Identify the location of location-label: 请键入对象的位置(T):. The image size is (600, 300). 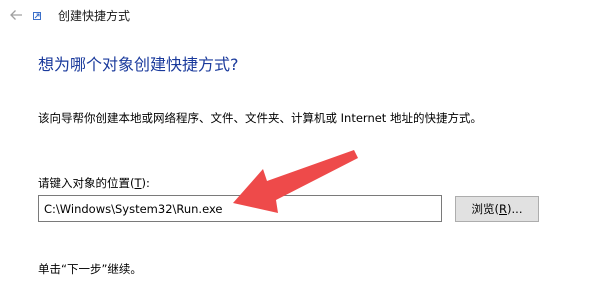
(94, 183).